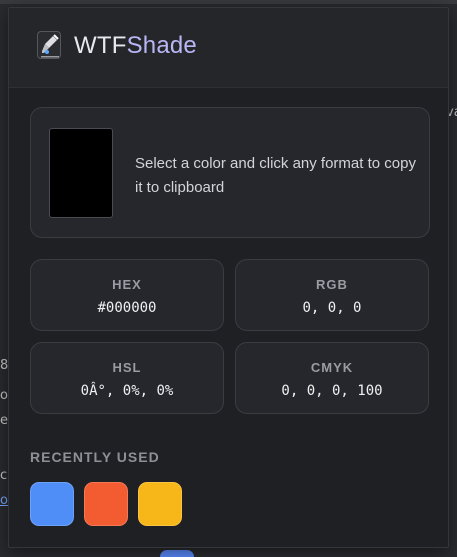 Image resolution: width=457 pixels, height=557 pixels. I want to click on format-label: HSL, so click(127, 367).